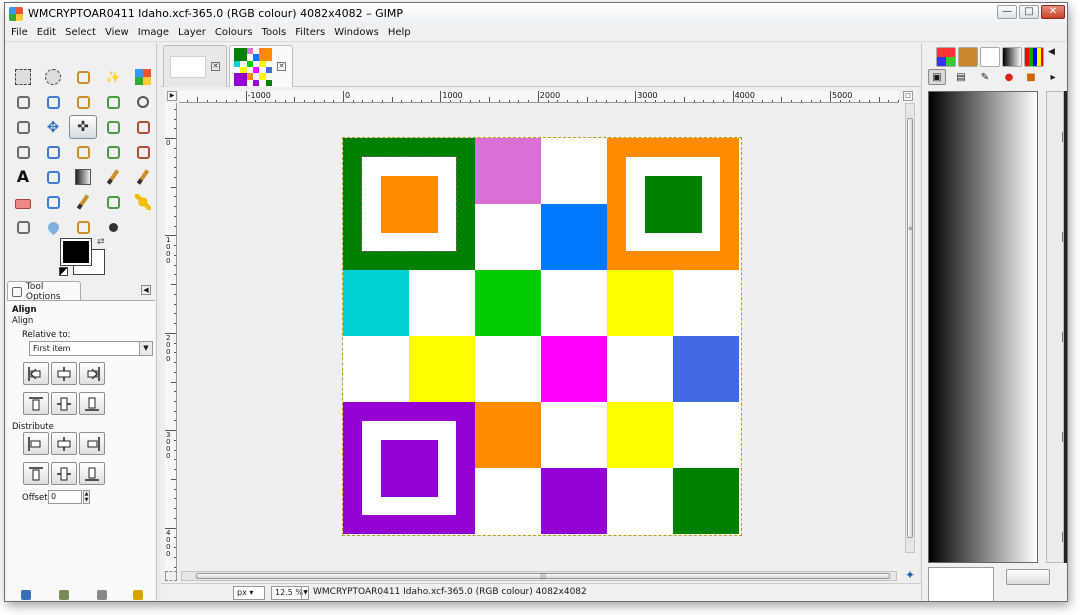 The image size is (1080, 615). Describe the element at coordinates (1012, 57) in the screenshot. I see `gradients-tab-icon` at that location.